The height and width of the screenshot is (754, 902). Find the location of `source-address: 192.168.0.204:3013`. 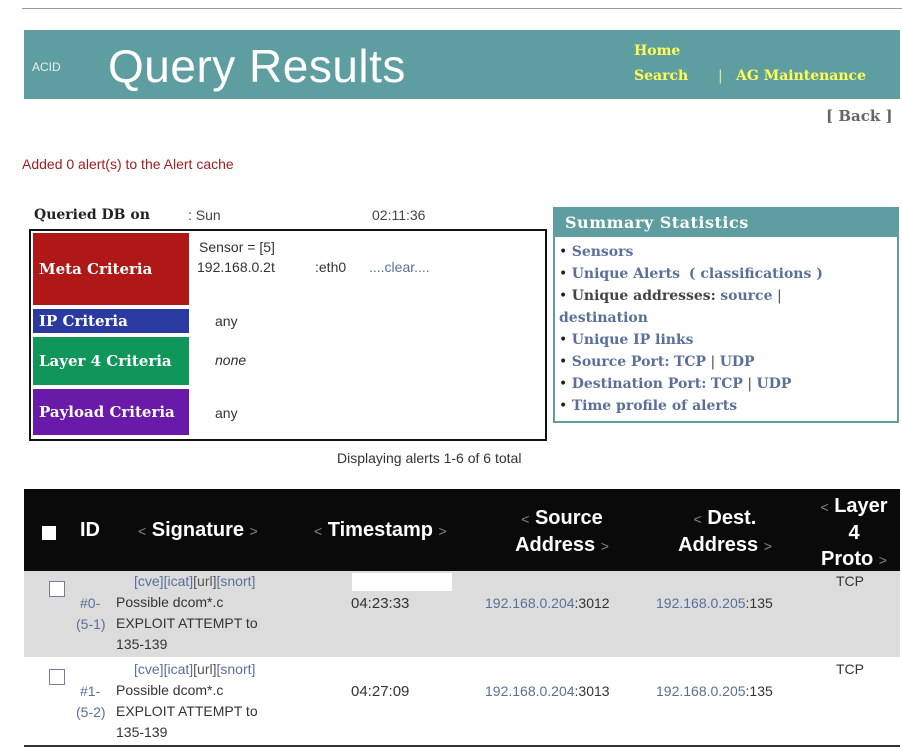

source-address: 192.168.0.204:3013 is located at coordinates (547, 691).